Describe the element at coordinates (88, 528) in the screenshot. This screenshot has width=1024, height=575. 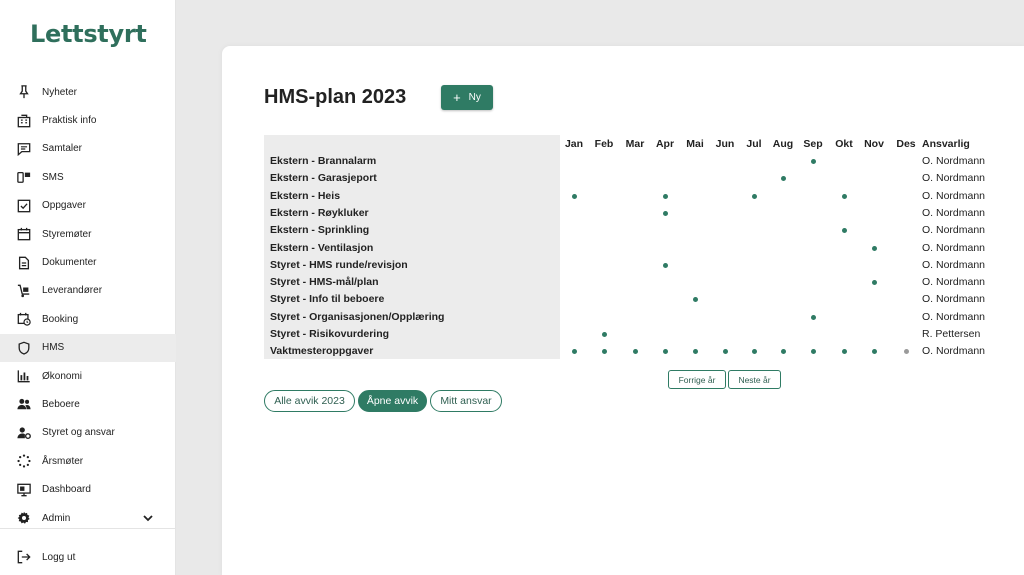
I see `divider` at that location.